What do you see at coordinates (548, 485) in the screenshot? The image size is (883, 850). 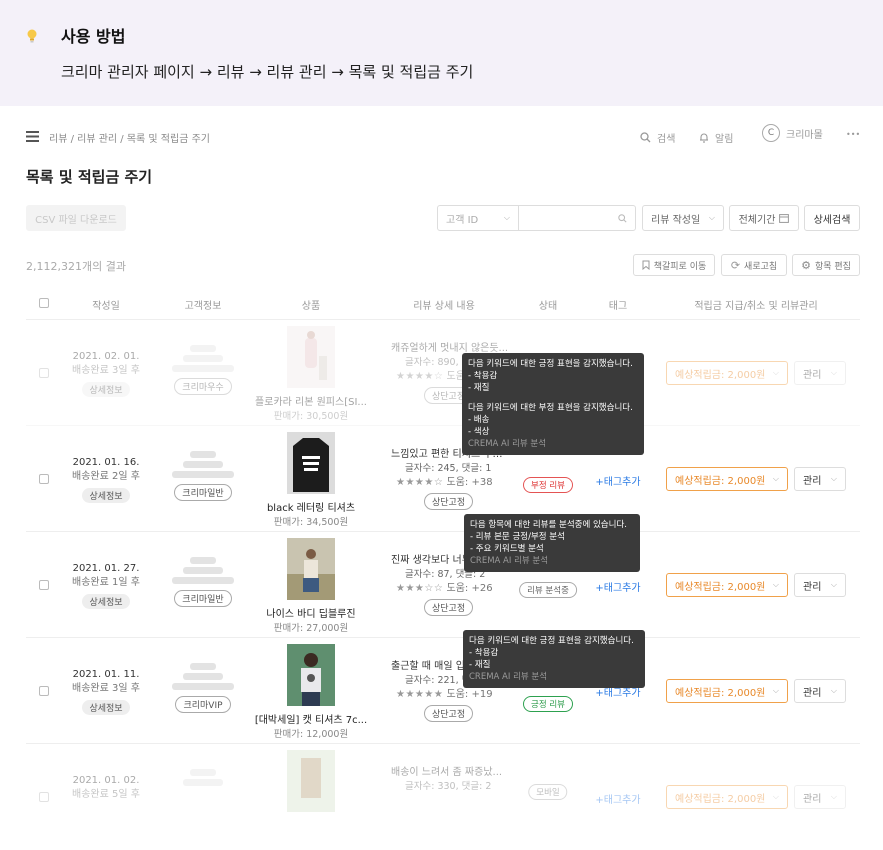 I see `negative-review-badge: 부정 리뷰` at bounding box center [548, 485].